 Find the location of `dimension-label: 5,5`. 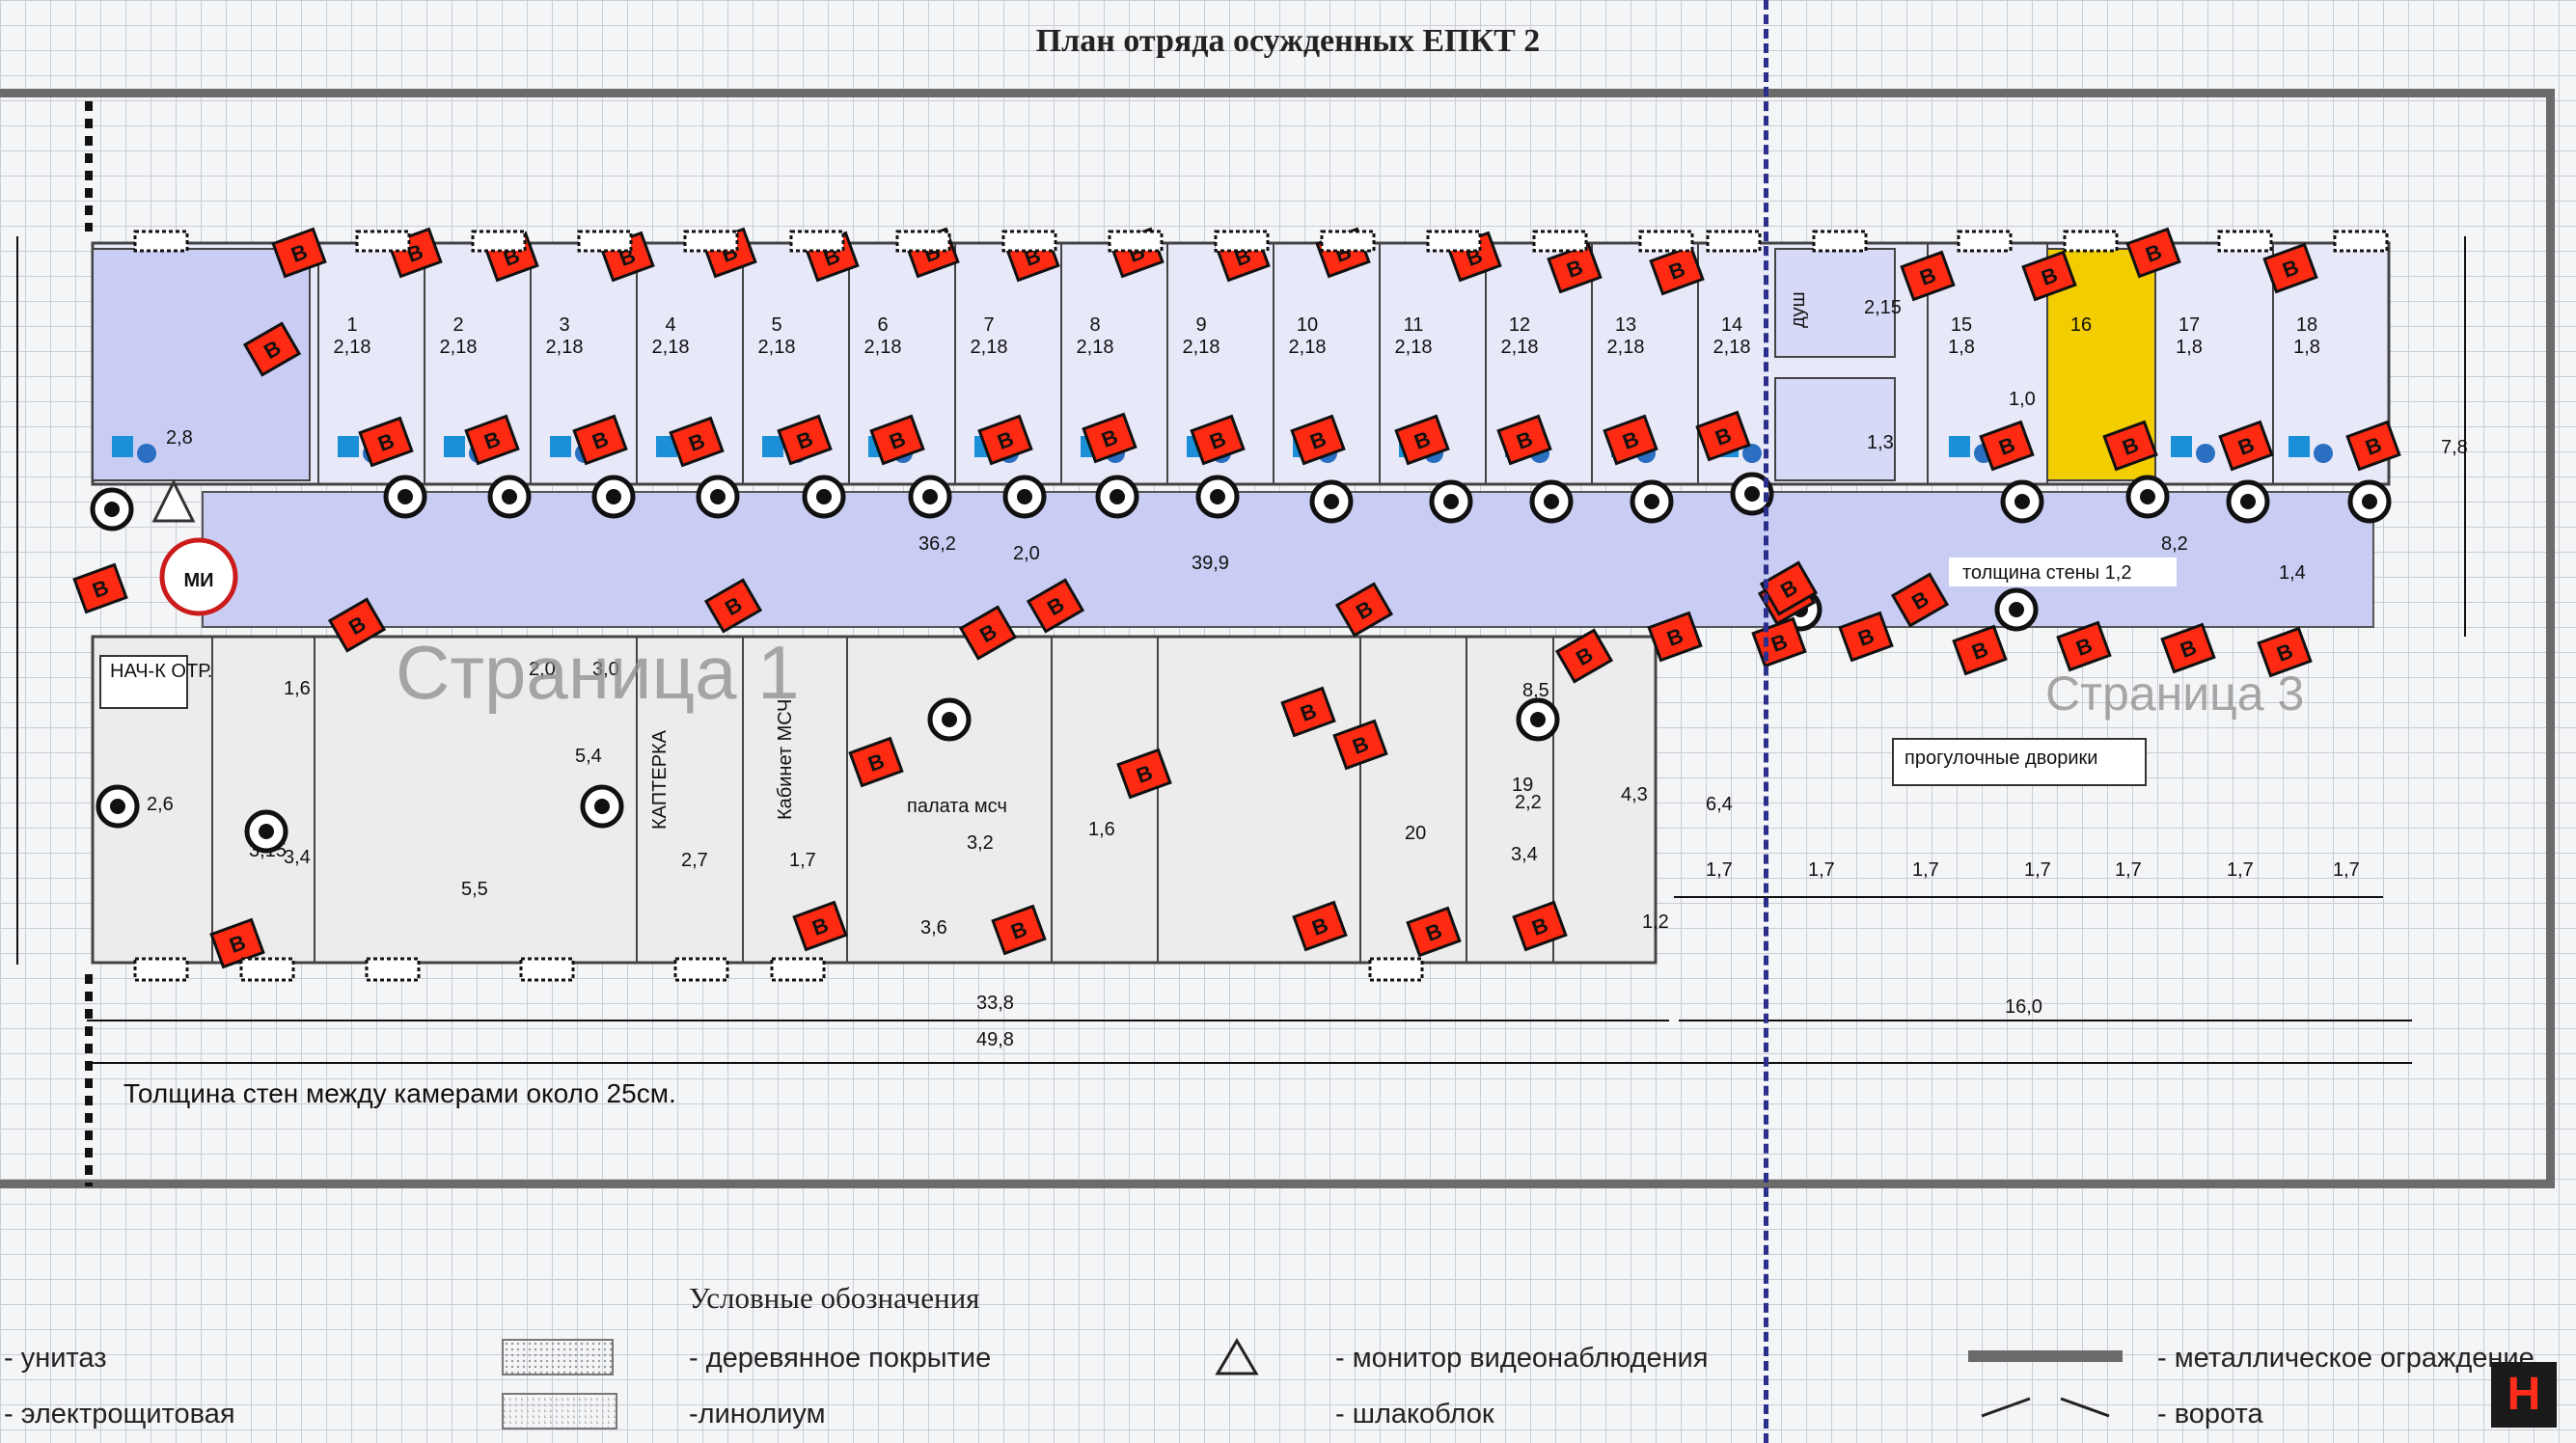

dimension-label: 5,5 is located at coordinates (474, 889).